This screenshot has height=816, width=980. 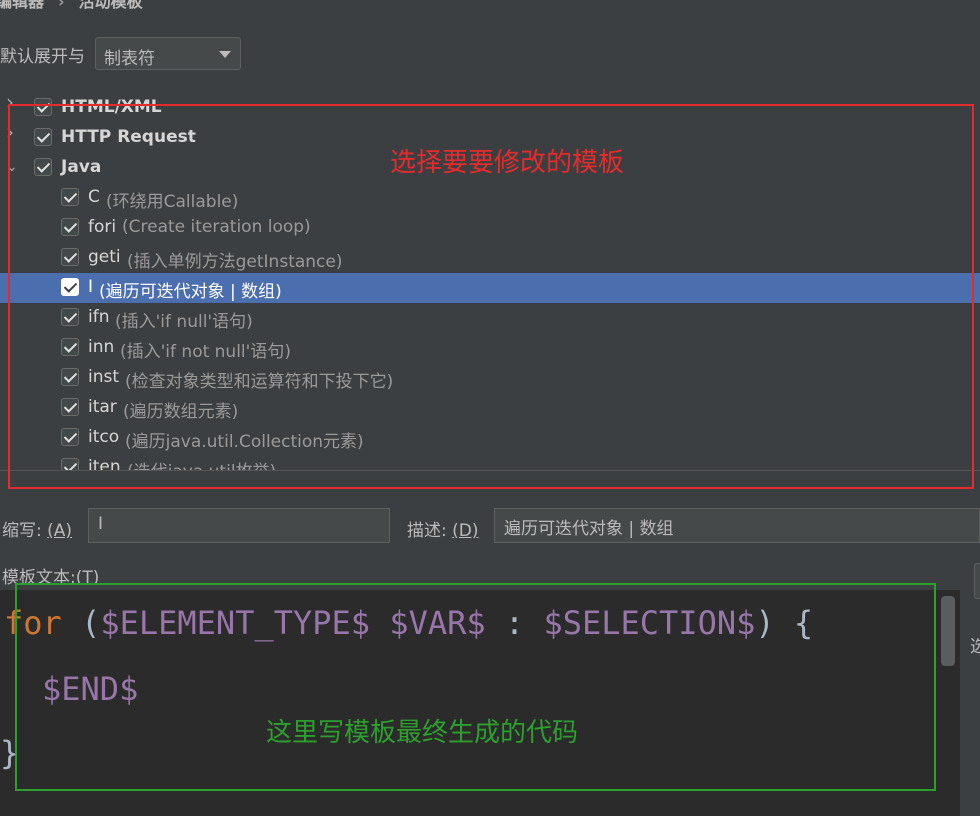 I want to click on chevron-down-icon, so click(x=225, y=54).